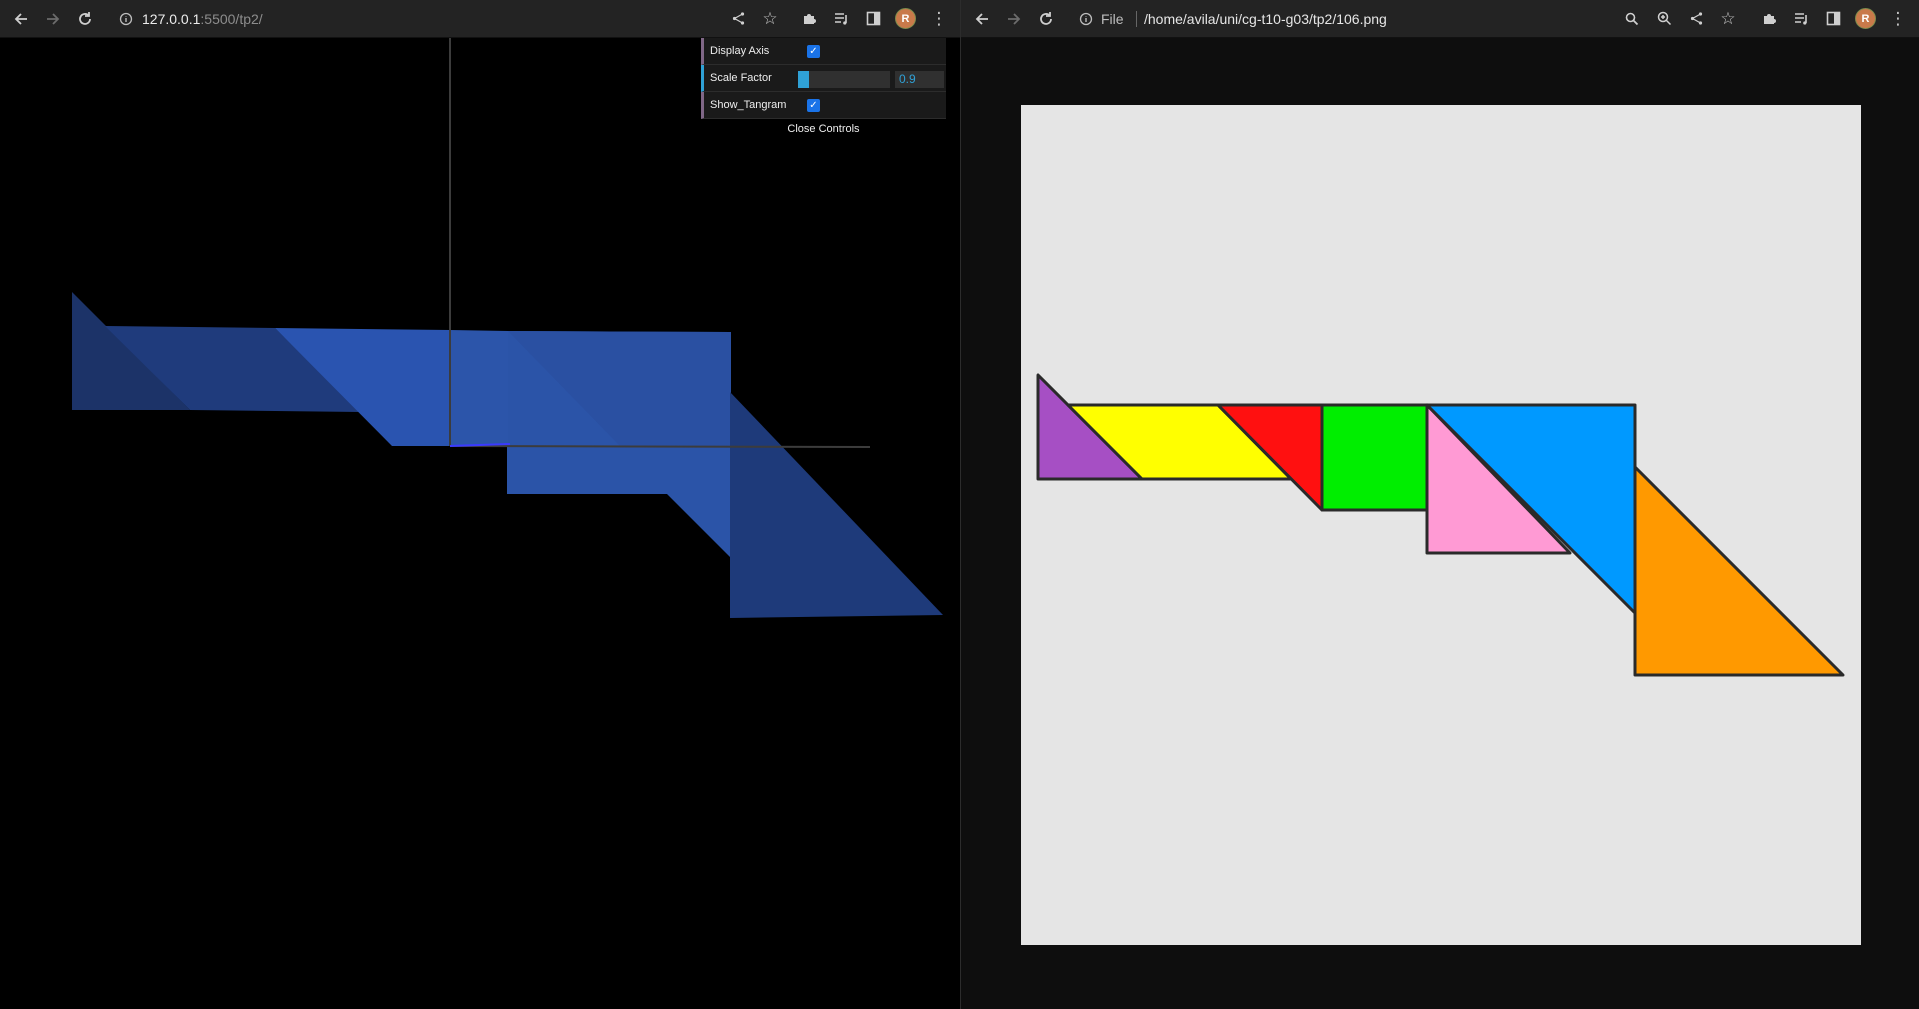 This screenshot has width=1919, height=1009. Describe the element at coordinates (1664, 18) in the screenshot. I see `zoom-icon` at that location.